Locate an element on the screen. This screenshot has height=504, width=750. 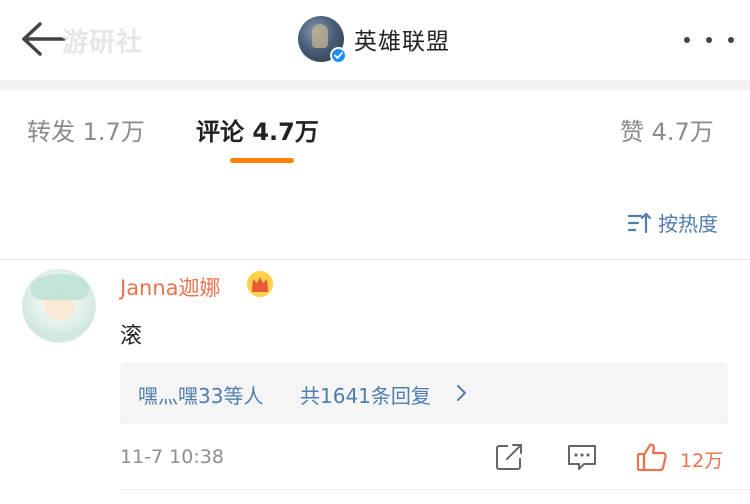
reply-count: 共1641条回复 is located at coordinates (365, 394).